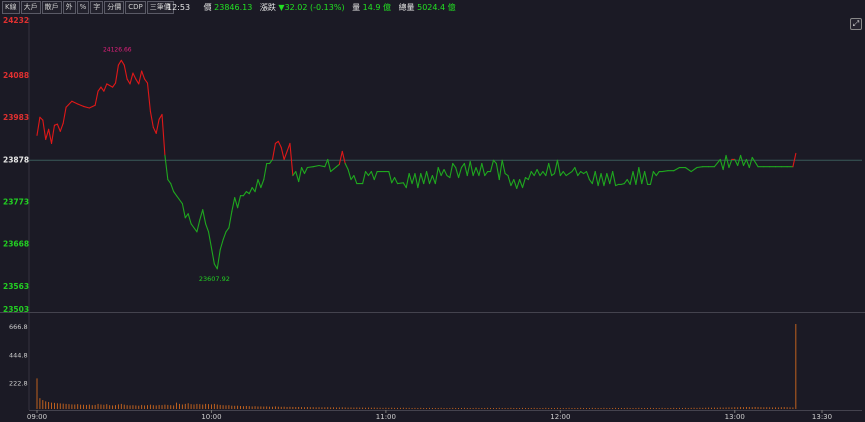 This screenshot has height=422, width=865. I want to click on time-tick-label: 12:00, so click(560, 417).